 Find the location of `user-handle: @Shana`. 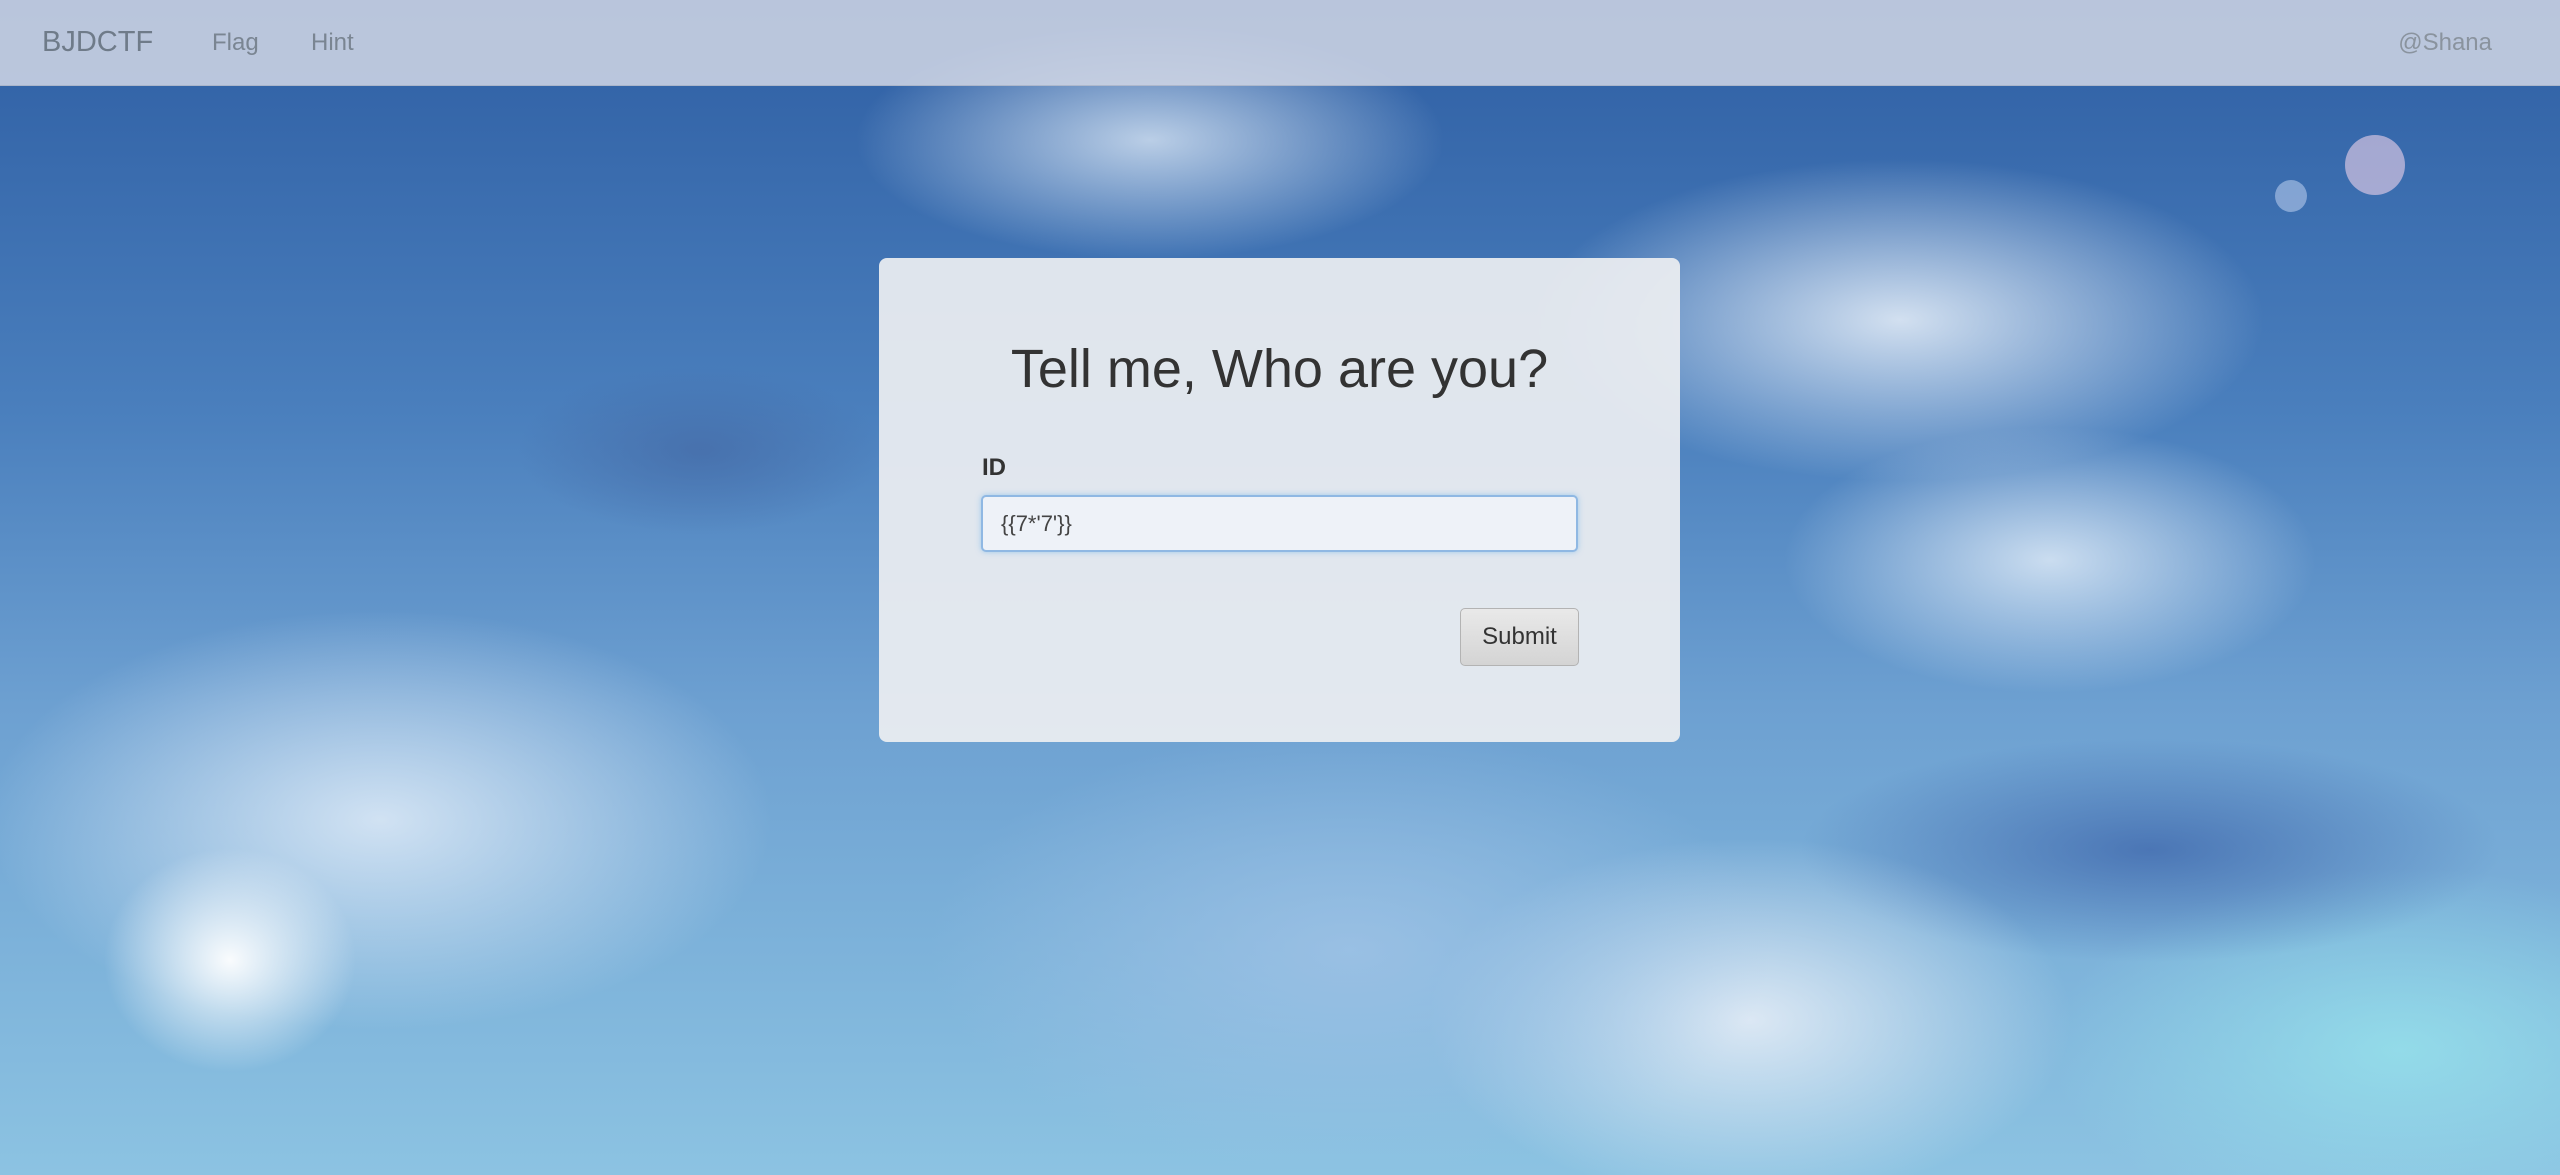

user-handle: @Shana is located at coordinates (2445, 43).